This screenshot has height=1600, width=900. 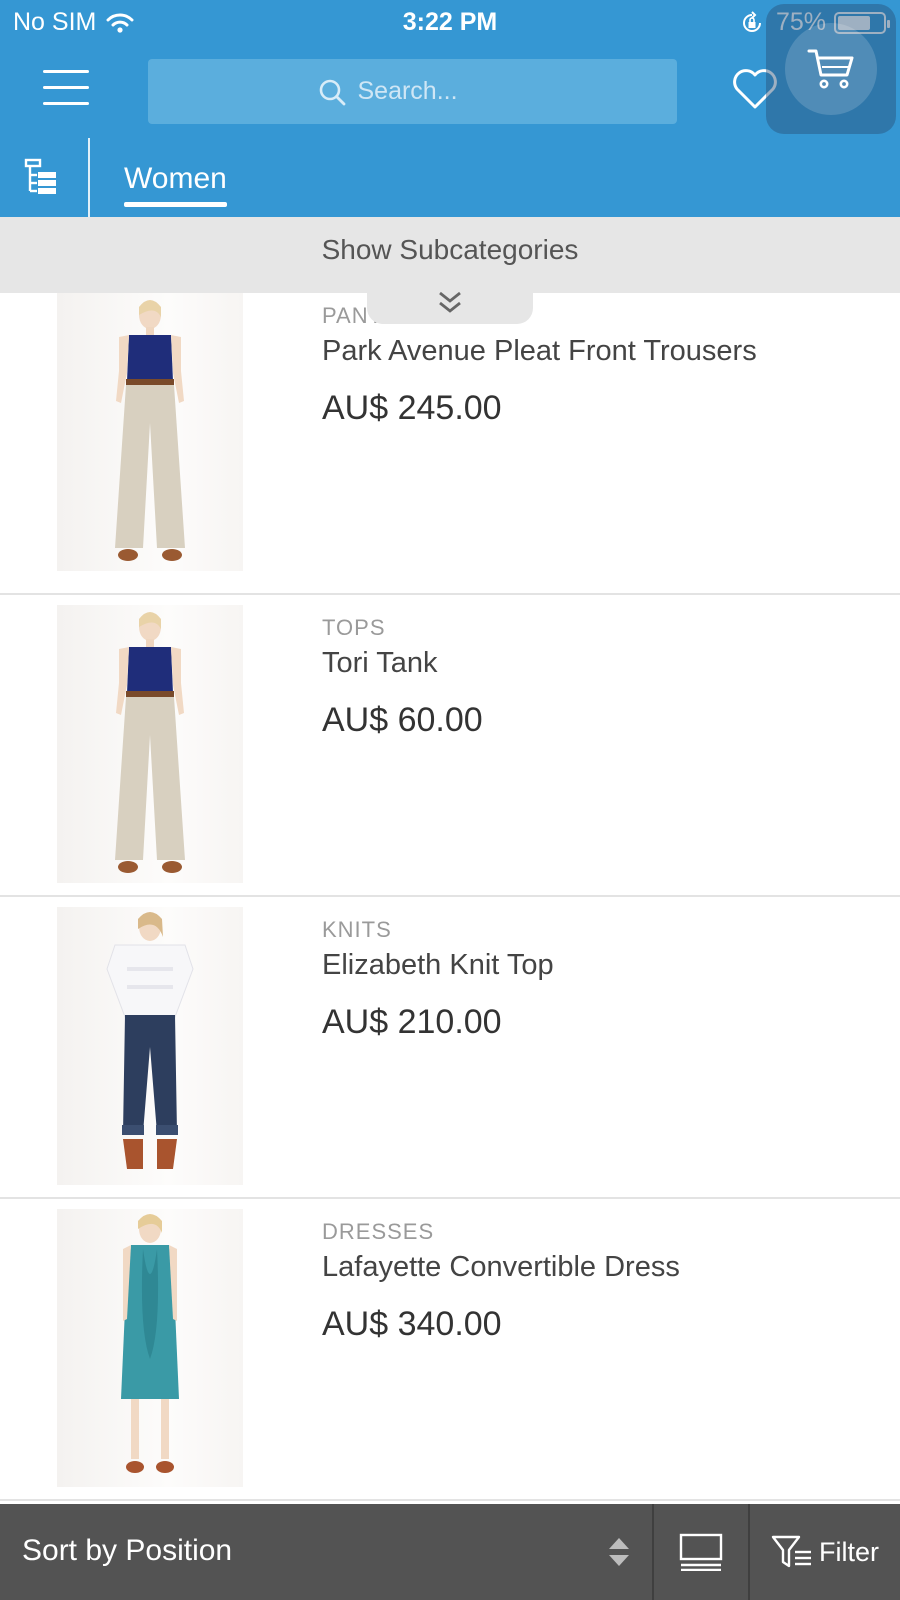 I want to click on status-bar: No SIM 3:22 PM 75%, so click(x=450, y=23).